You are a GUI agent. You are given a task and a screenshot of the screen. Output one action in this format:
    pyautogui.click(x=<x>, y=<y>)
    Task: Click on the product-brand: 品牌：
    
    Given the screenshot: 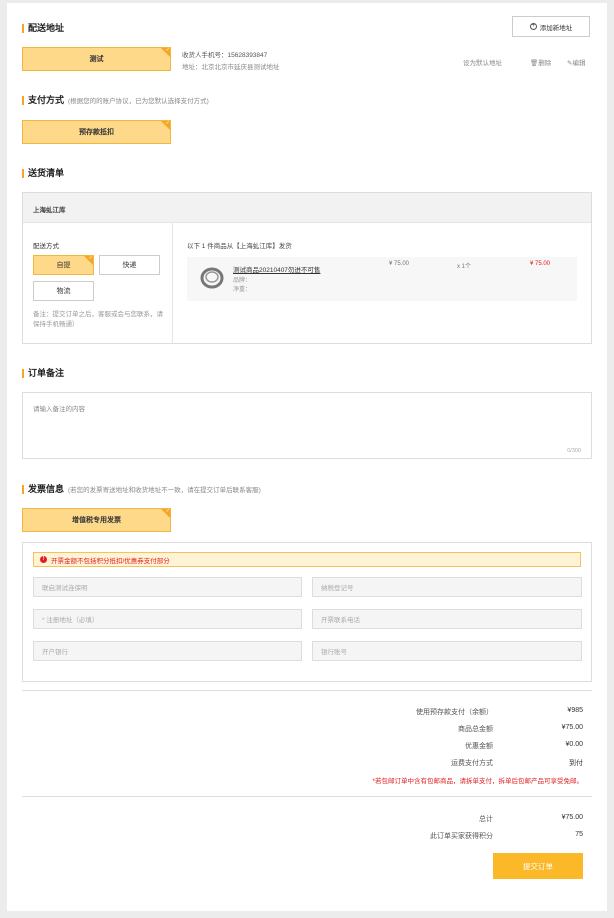 What is the action you would take?
    pyautogui.click(x=242, y=281)
    